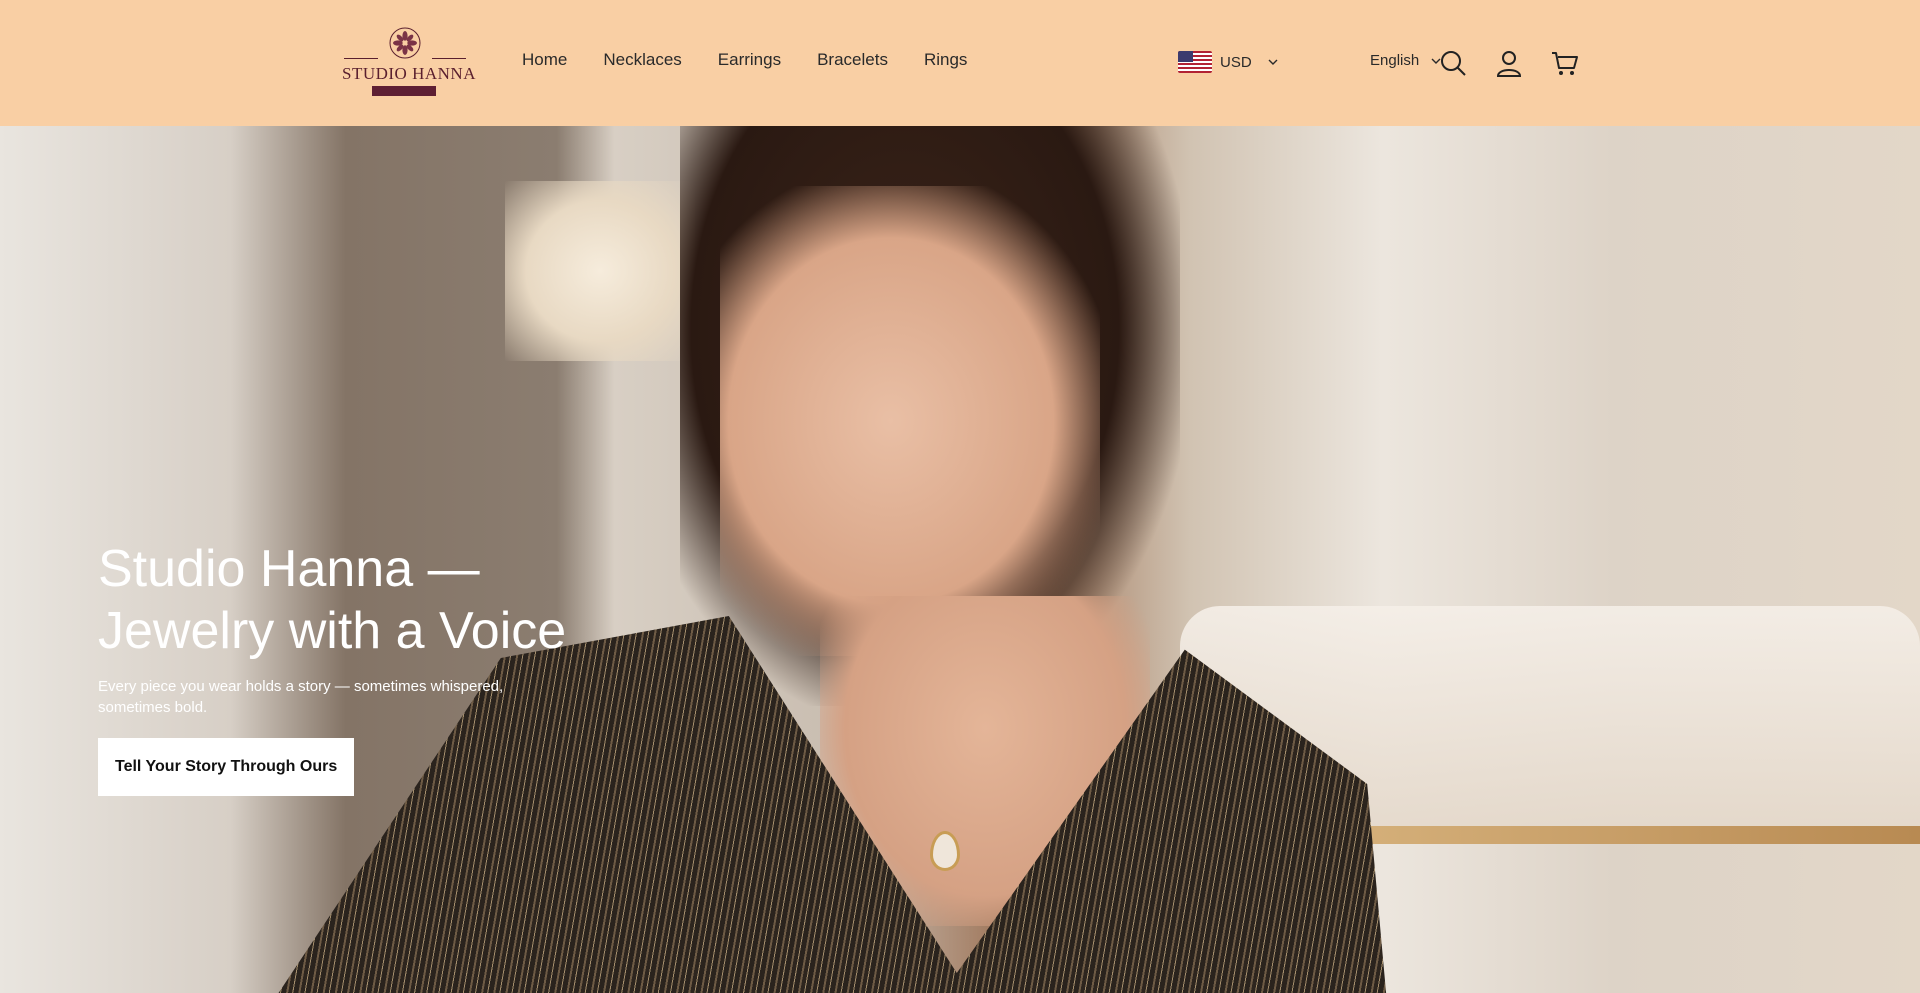  I want to click on language-selector: English, so click(1406, 60).